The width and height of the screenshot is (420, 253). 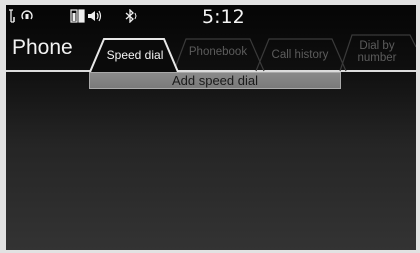 What do you see at coordinates (218, 52) in the screenshot?
I see `tab-phonebook: Phonebook` at bounding box center [218, 52].